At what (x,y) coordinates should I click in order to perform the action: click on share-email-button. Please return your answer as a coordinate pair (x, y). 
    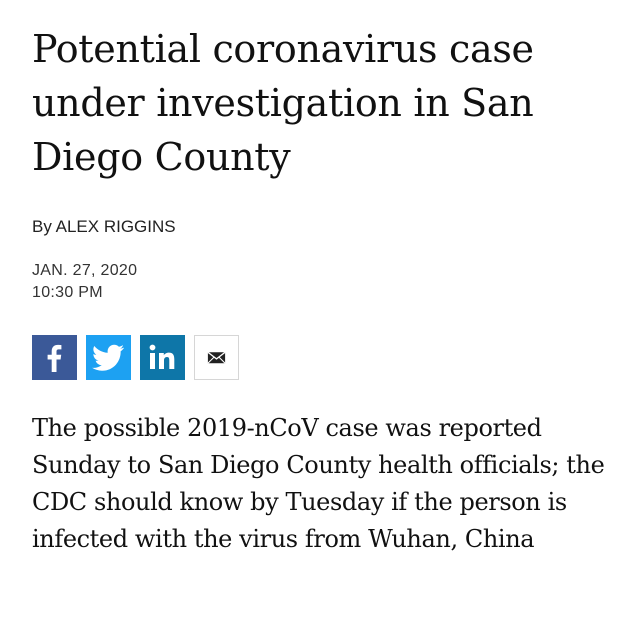
    Looking at the image, I should click on (216, 357).